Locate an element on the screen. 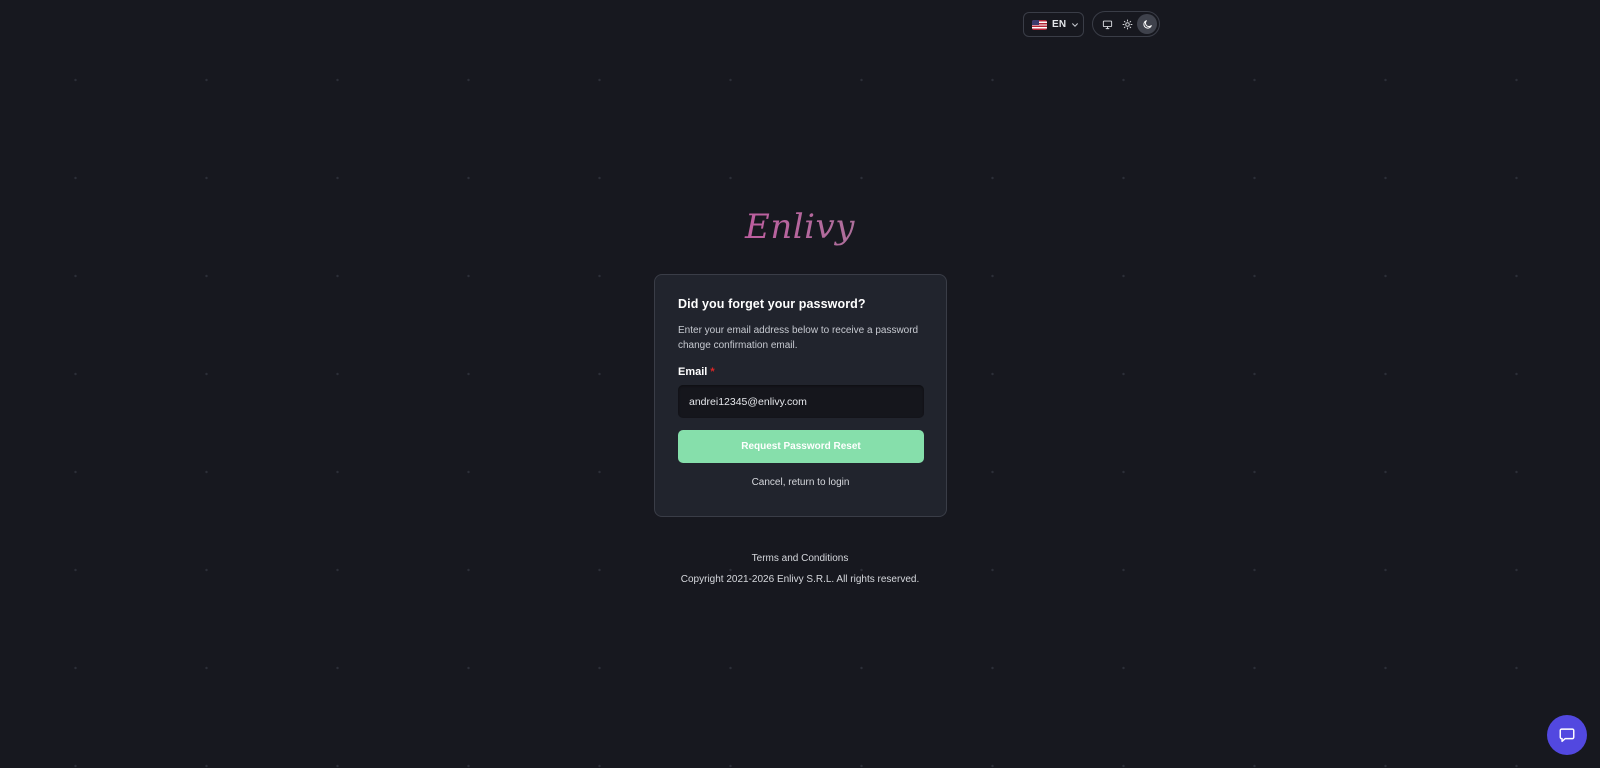 The height and width of the screenshot is (768, 1600). sun-icon is located at coordinates (1127, 24).